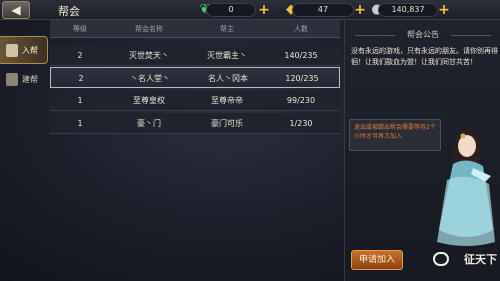  I want to click on chat-bubble-icon, so click(441, 259).